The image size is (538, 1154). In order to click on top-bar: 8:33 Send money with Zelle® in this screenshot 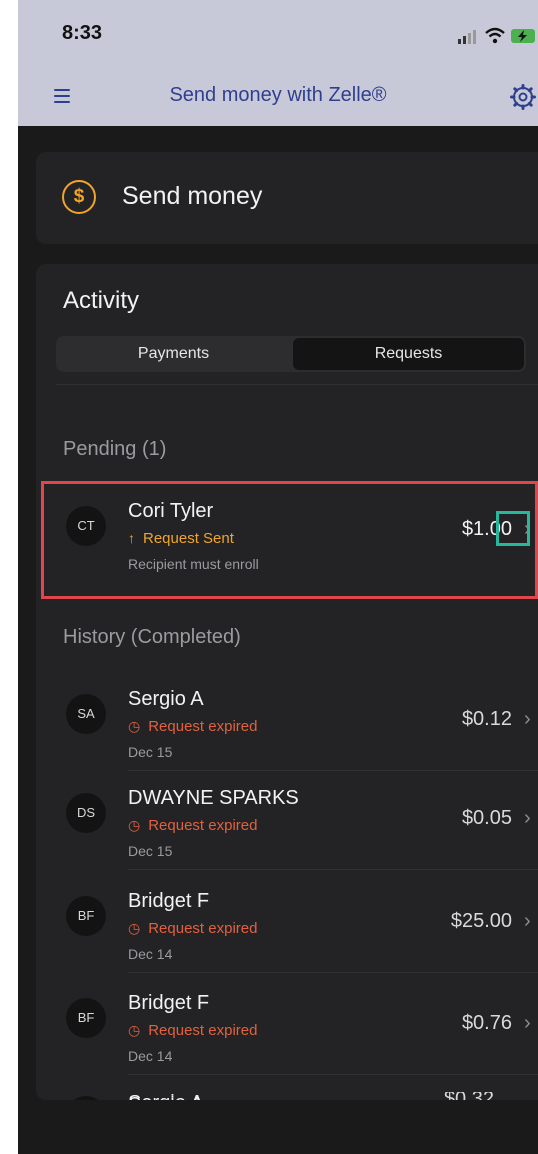, I will do `click(278, 63)`.